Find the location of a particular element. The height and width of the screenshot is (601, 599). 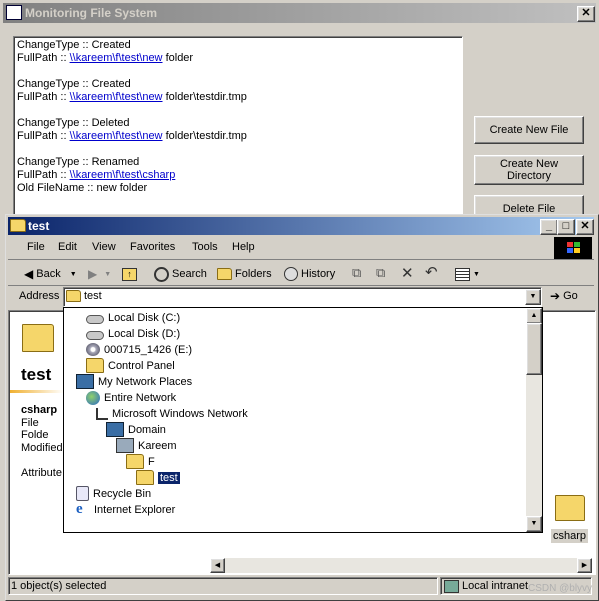

scroll-left-button: ◀ is located at coordinates (217, 565).